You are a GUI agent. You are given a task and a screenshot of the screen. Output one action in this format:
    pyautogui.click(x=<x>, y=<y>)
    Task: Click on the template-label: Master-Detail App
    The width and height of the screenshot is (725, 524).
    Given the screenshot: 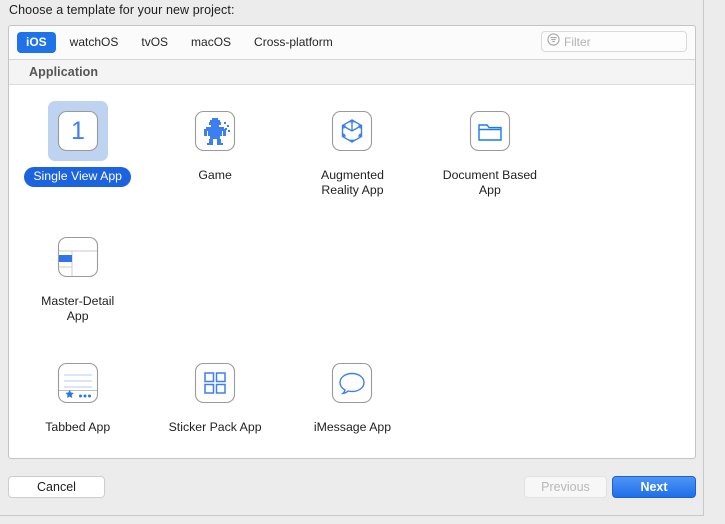 What is the action you would take?
    pyautogui.click(x=78, y=308)
    